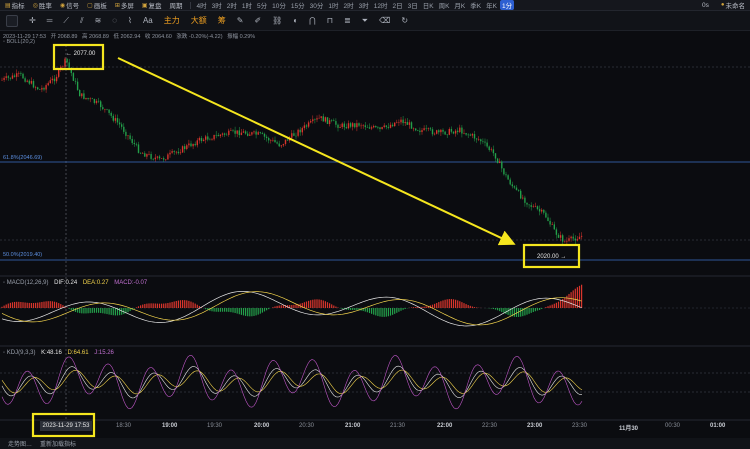 The image size is (750, 449). What do you see at coordinates (199, 37) in the screenshot?
I see `info-change: 涨跌 -0.20%(-4.22)` at bounding box center [199, 37].